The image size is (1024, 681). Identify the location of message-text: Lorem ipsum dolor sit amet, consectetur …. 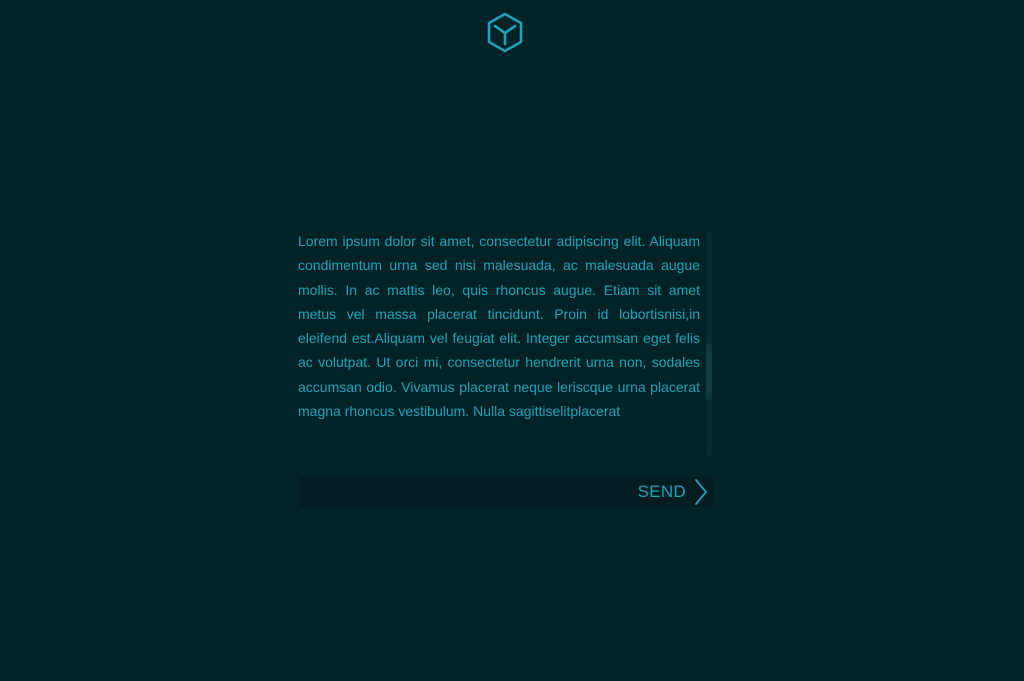
(499, 344).